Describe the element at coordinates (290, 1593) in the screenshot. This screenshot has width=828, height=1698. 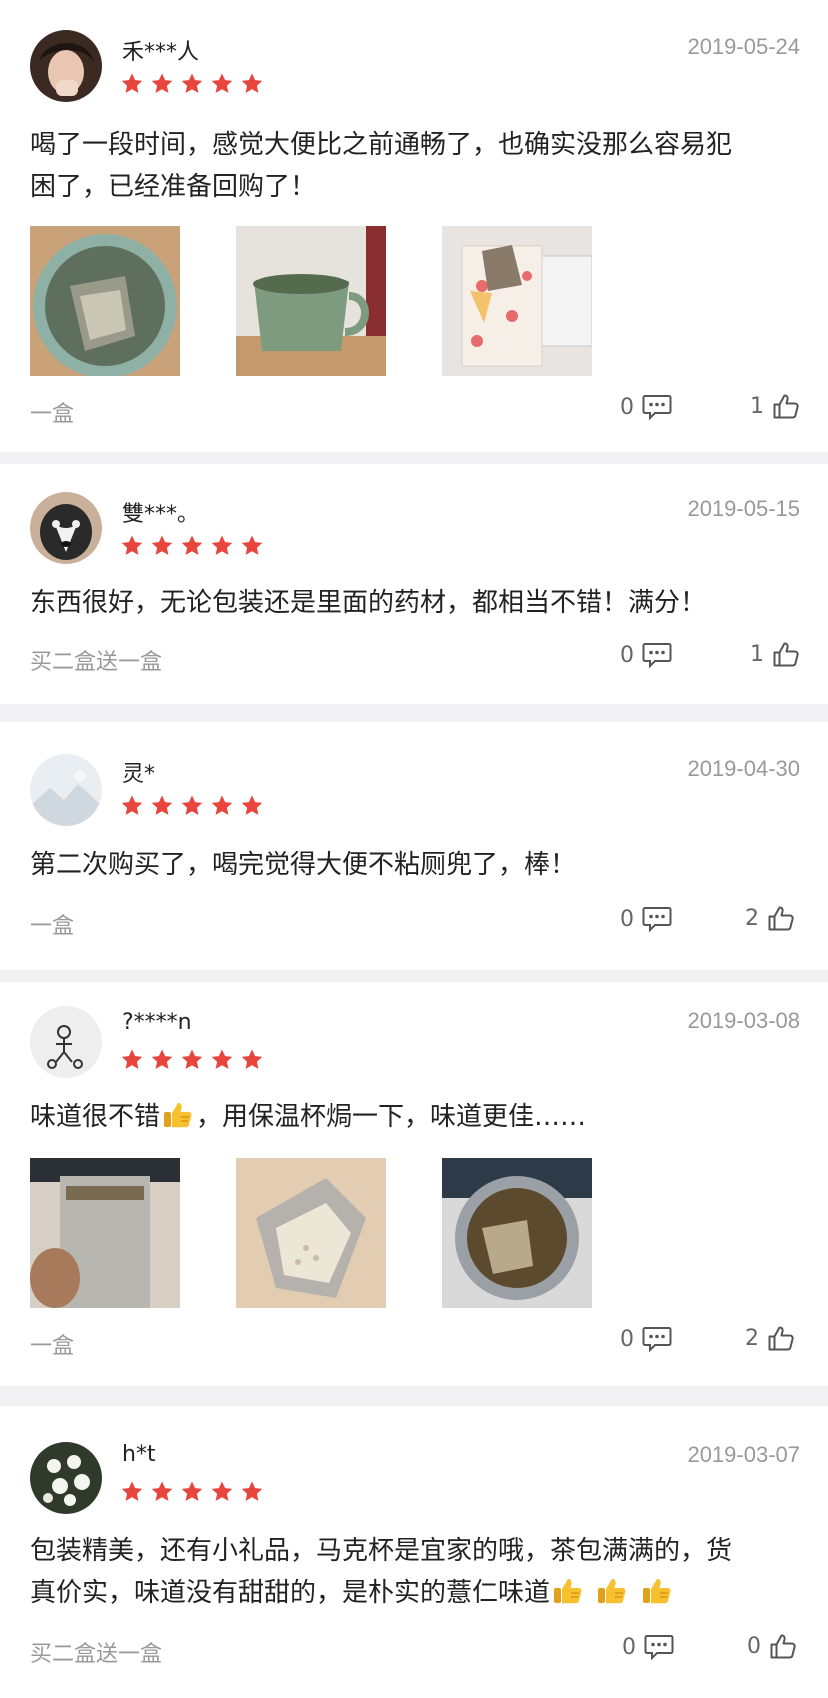
I see `review-text-segment: 真价实，味道没有甜甜的，是朴实的薏仁味道` at that location.